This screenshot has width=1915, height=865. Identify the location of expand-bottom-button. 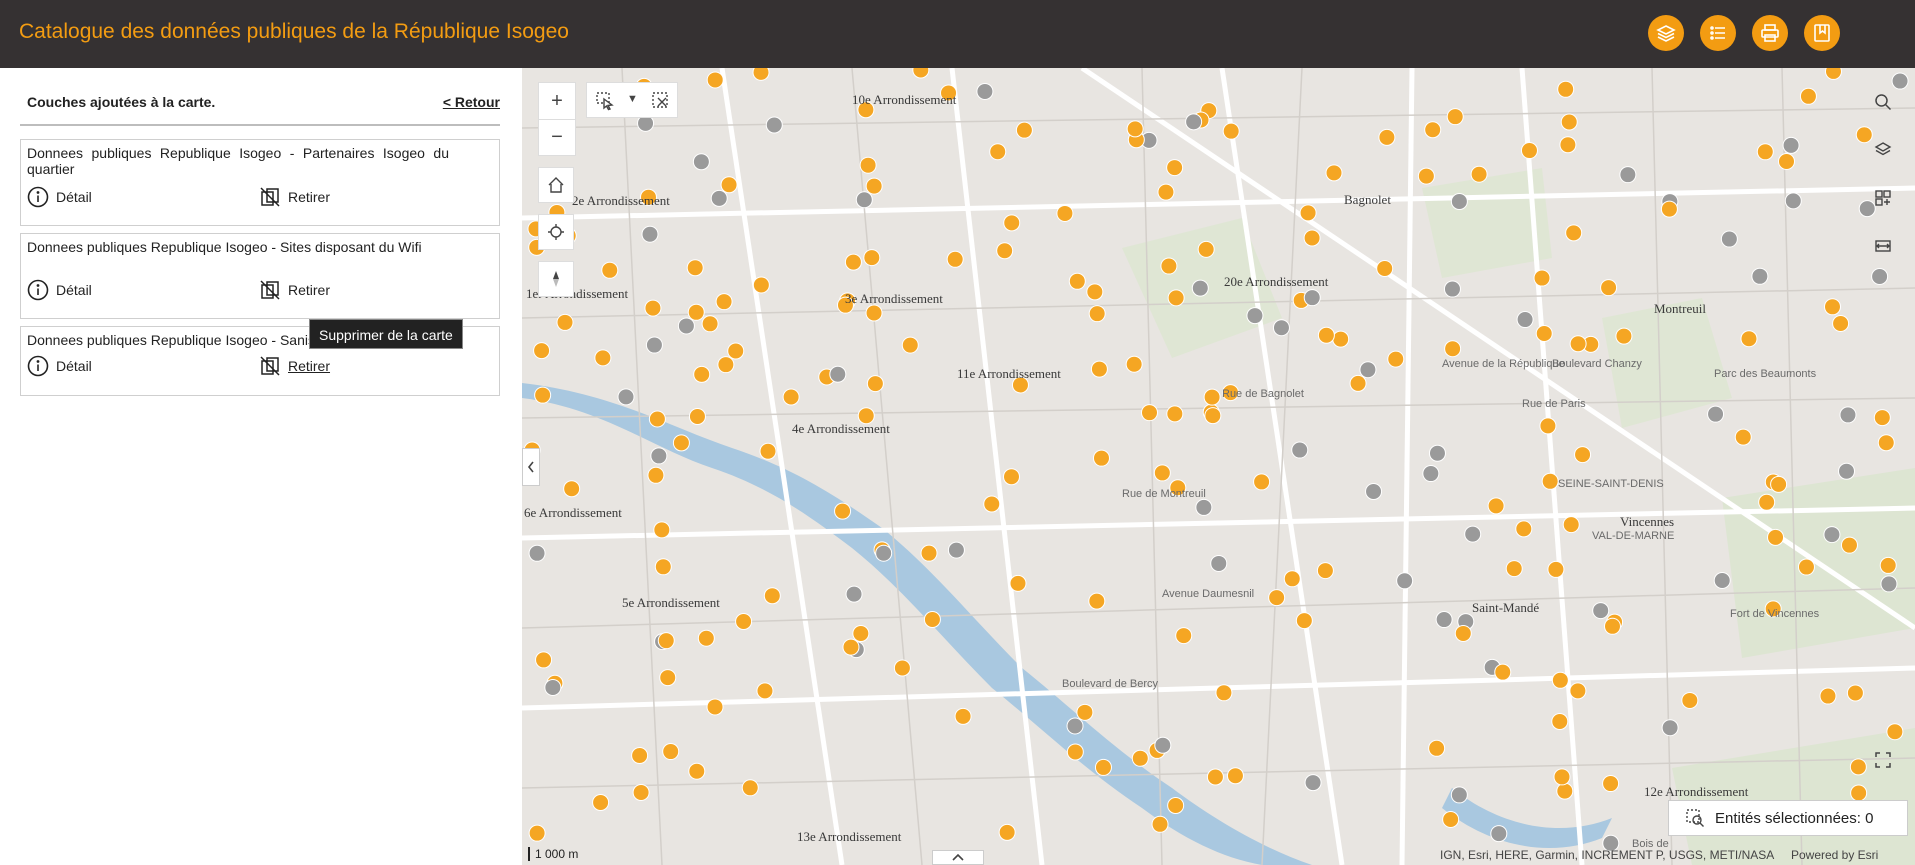
(958, 857).